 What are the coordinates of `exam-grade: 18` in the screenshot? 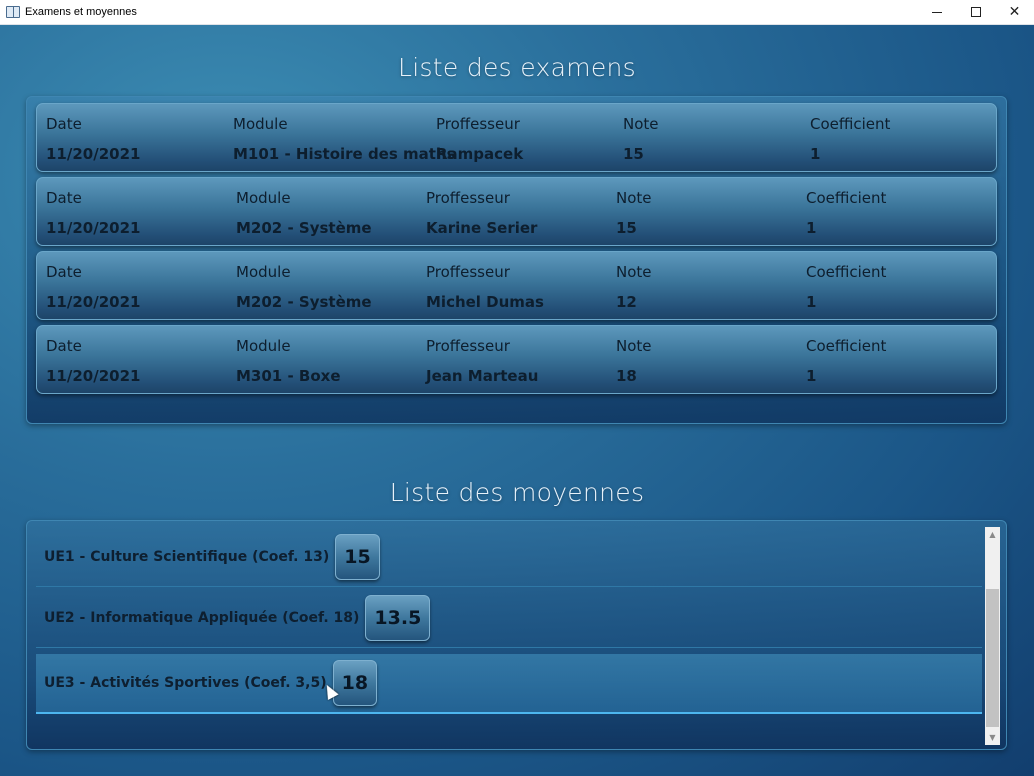 It's located at (626, 376).